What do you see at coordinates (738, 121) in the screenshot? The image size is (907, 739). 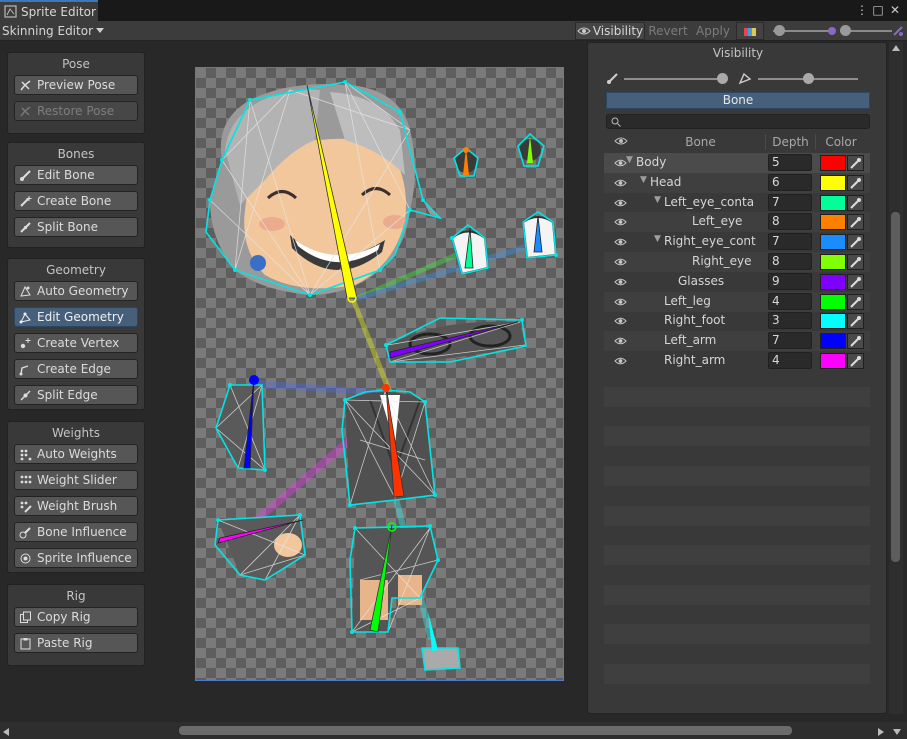 I see `bone-search-input` at bounding box center [738, 121].